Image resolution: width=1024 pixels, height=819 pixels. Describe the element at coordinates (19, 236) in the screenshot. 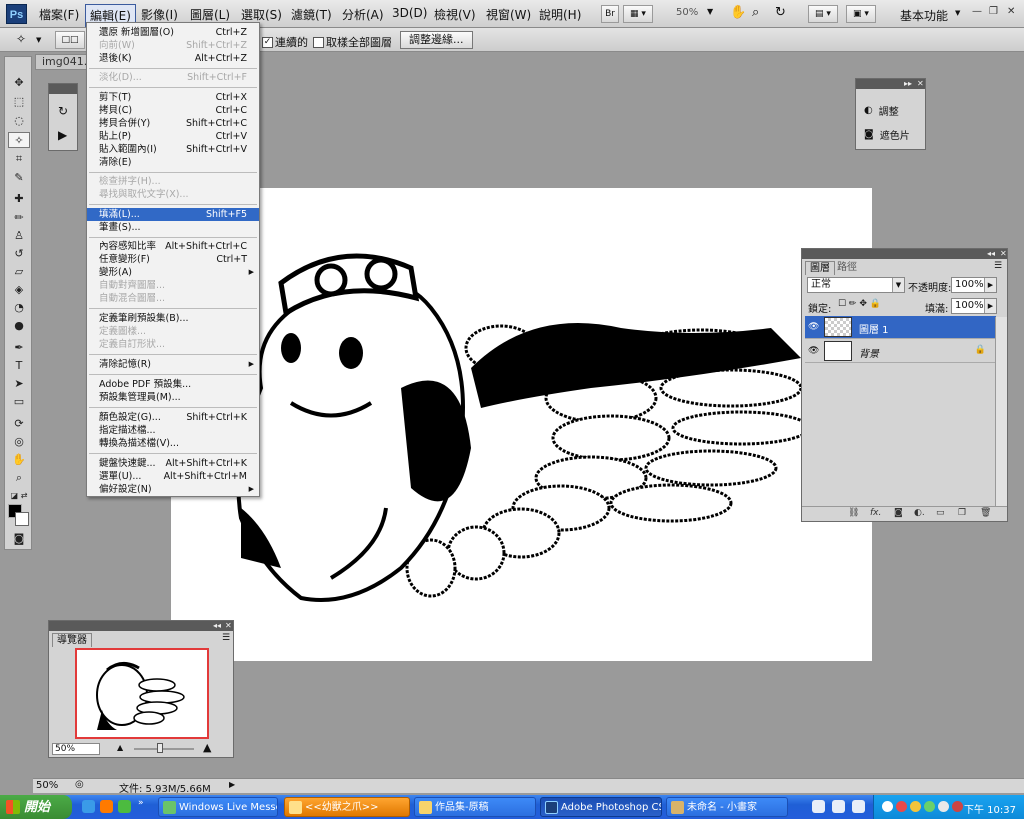

I see `clone-stamp-tool-icon: ♙` at that location.